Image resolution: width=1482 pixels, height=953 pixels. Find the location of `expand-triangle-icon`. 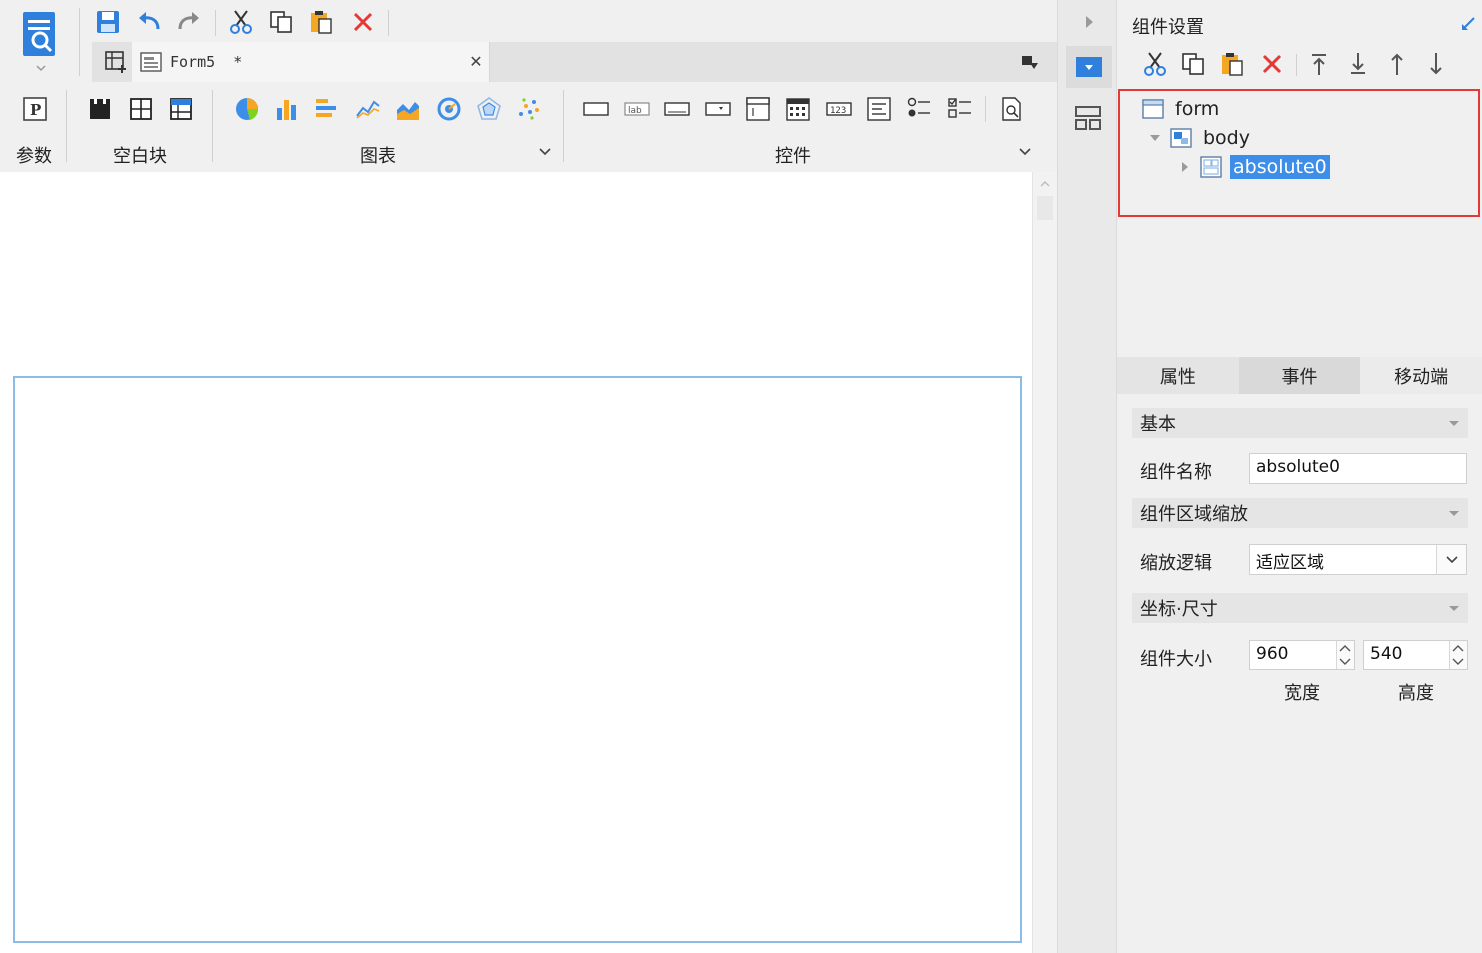

expand-triangle-icon is located at coordinates (1185, 167).